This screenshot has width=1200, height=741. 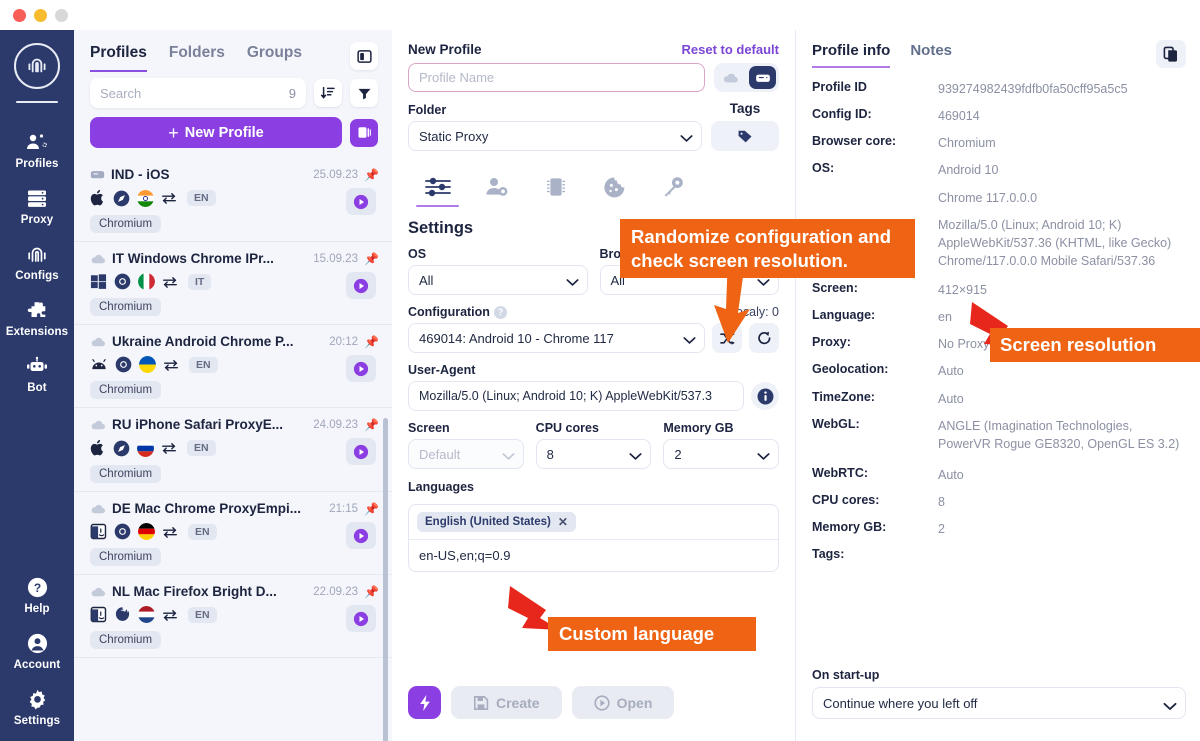 What do you see at coordinates (931, 54) in the screenshot?
I see `tab-notes: Notes` at bounding box center [931, 54].